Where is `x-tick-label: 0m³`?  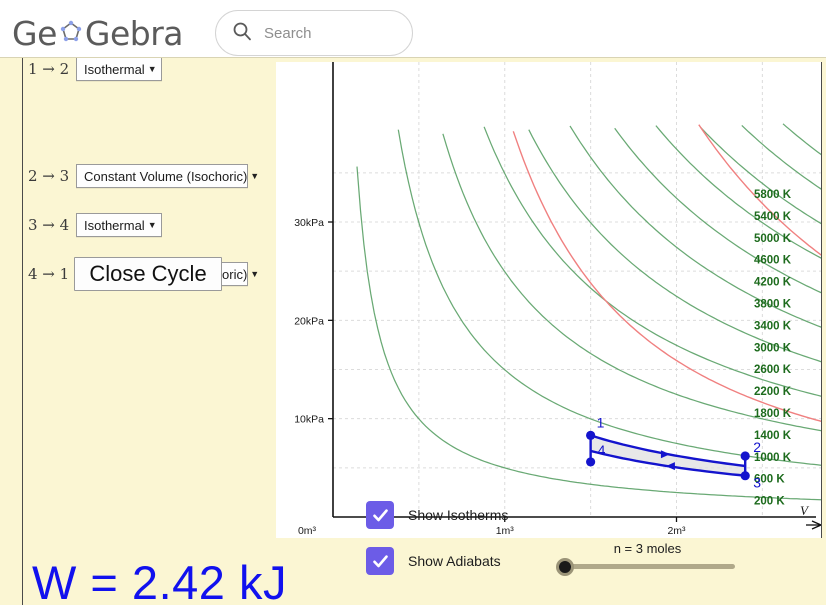
x-tick-label: 0m³ is located at coordinates (307, 531).